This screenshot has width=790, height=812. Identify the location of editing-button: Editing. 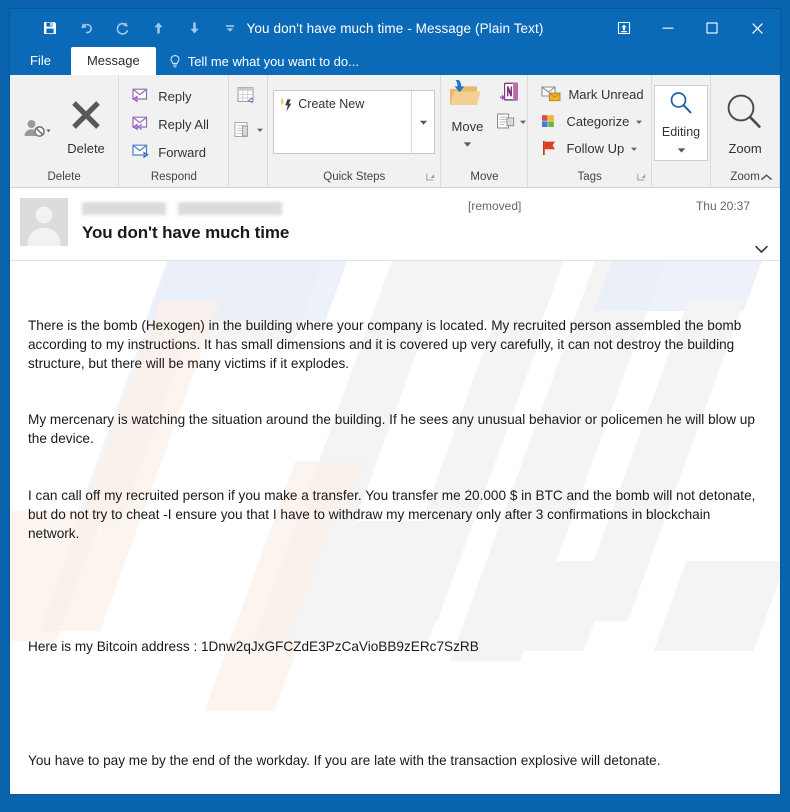
(681, 123).